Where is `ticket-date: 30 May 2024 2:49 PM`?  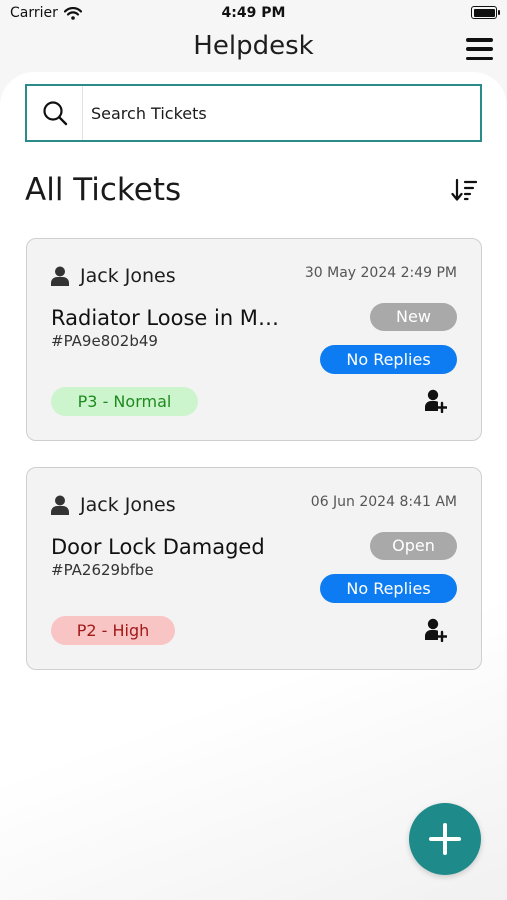 ticket-date: 30 May 2024 2:49 PM is located at coordinates (380, 273).